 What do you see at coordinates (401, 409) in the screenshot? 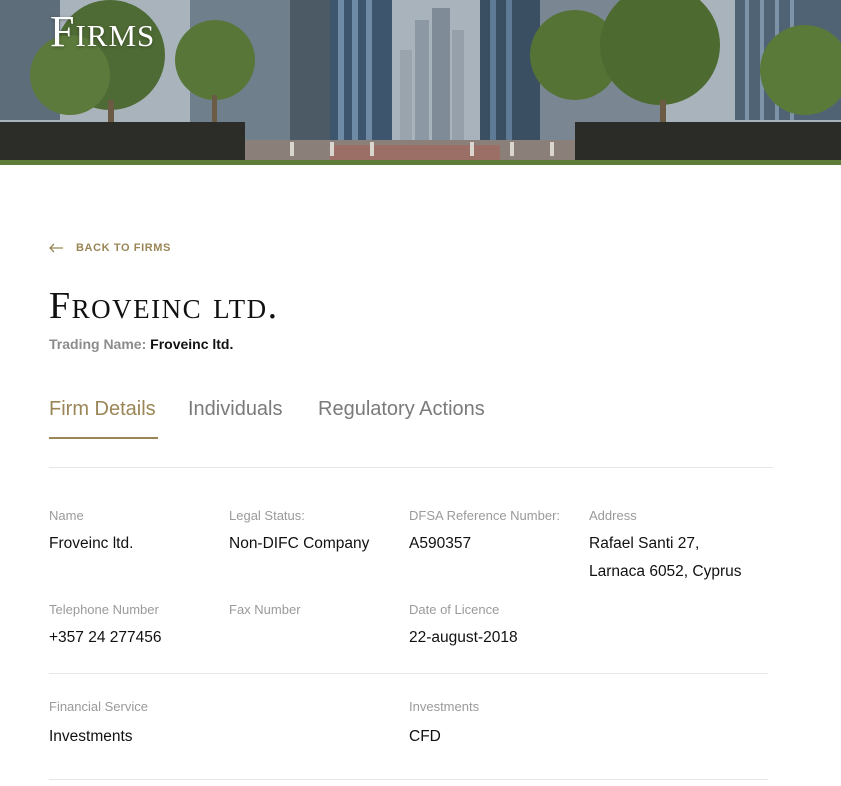
I see `tab-regulatory-actions: Regulatory Actions` at bounding box center [401, 409].